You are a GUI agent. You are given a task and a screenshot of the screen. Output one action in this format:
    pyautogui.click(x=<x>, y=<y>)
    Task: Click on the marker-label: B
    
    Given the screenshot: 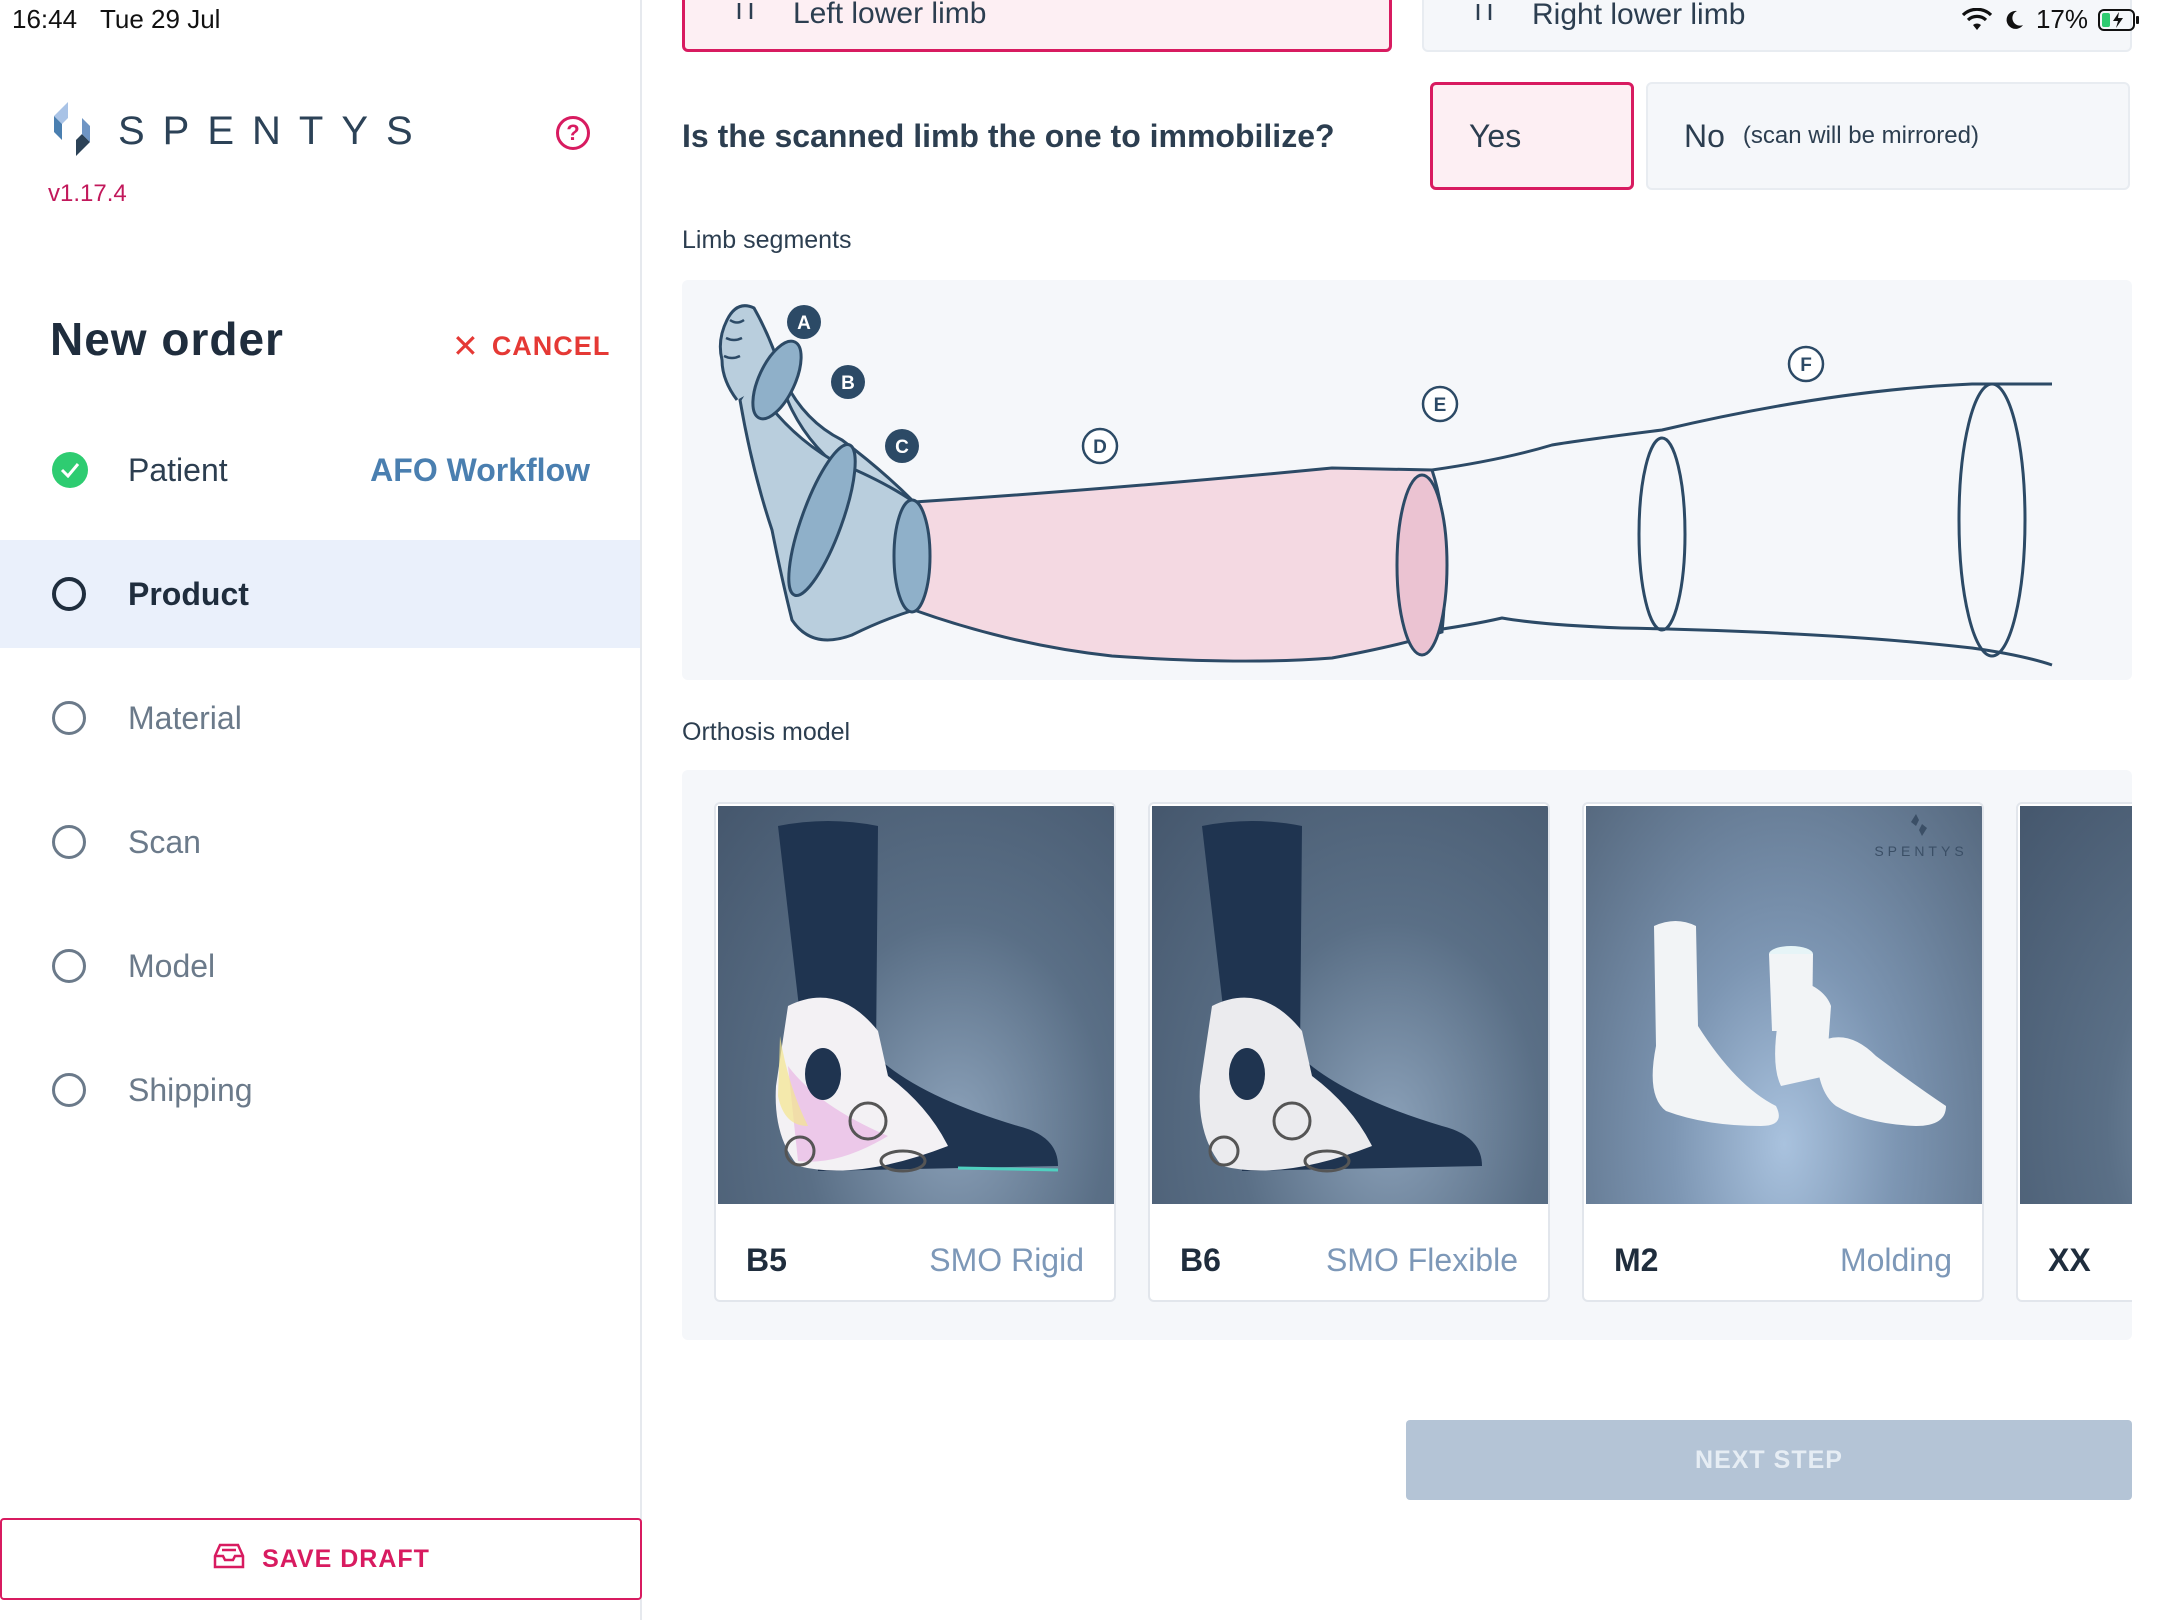 What is the action you would take?
    pyautogui.click(x=848, y=383)
    